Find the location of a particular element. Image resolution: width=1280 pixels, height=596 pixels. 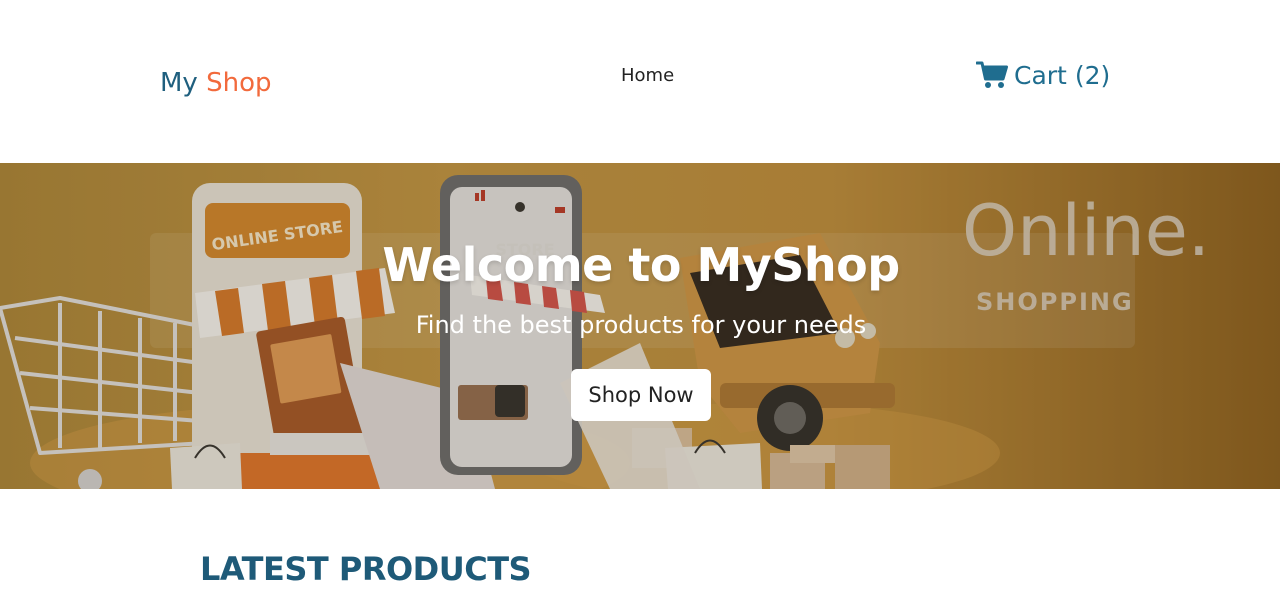

nav-home-link: Home is located at coordinates (647, 76).